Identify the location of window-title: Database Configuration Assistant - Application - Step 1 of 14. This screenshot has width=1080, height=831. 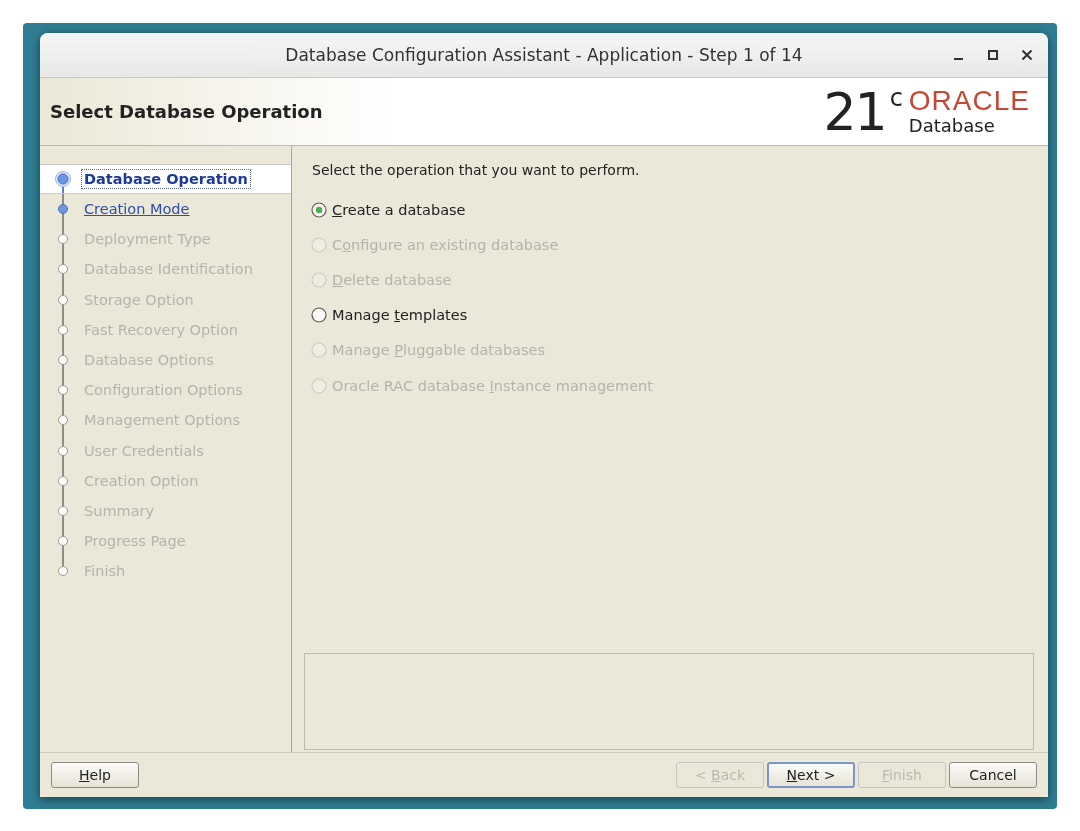
(544, 55).